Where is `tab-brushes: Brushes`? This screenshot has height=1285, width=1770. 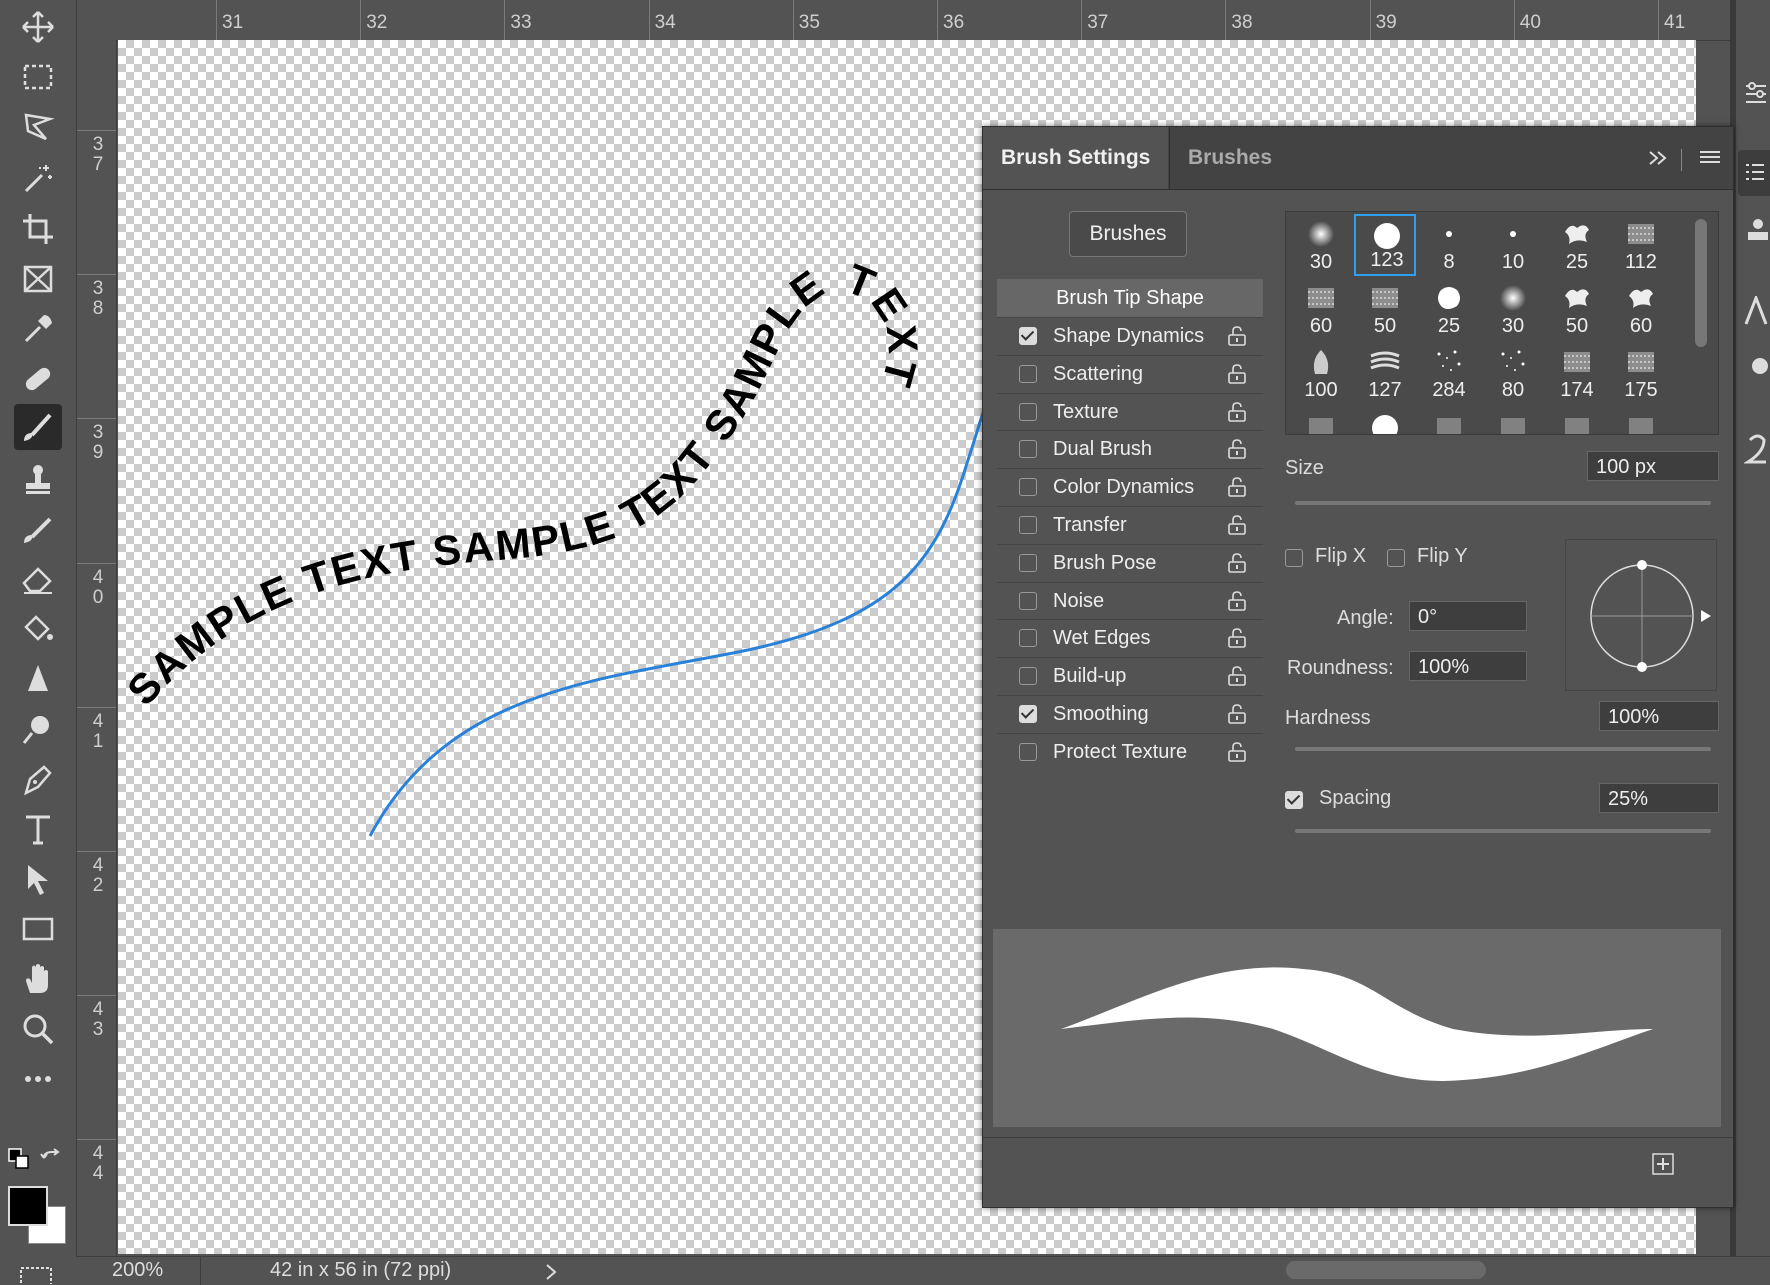 tab-brushes: Brushes is located at coordinates (1229, 158).